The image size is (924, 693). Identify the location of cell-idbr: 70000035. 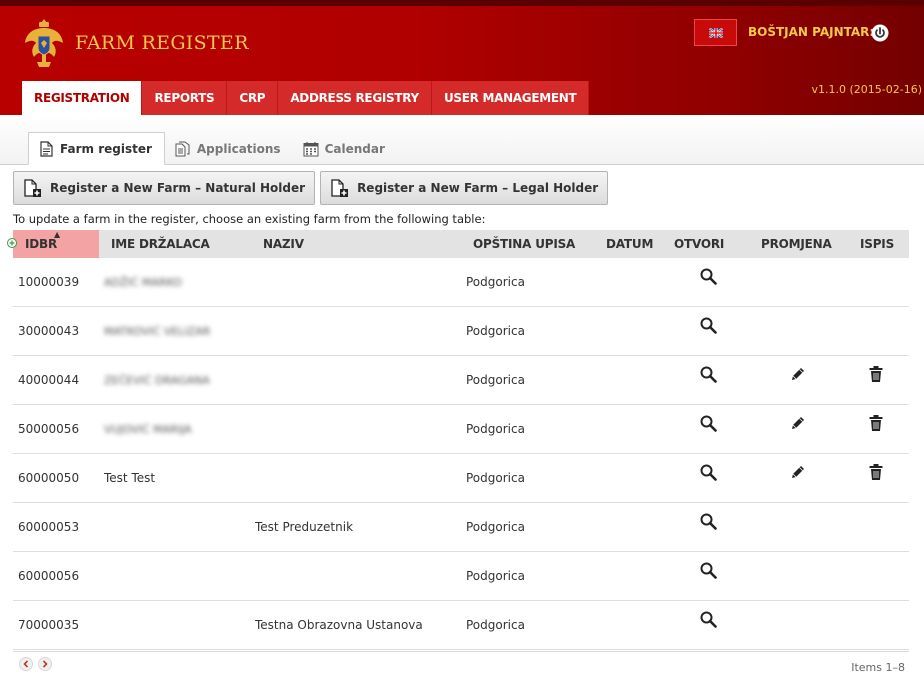
(49, 625).